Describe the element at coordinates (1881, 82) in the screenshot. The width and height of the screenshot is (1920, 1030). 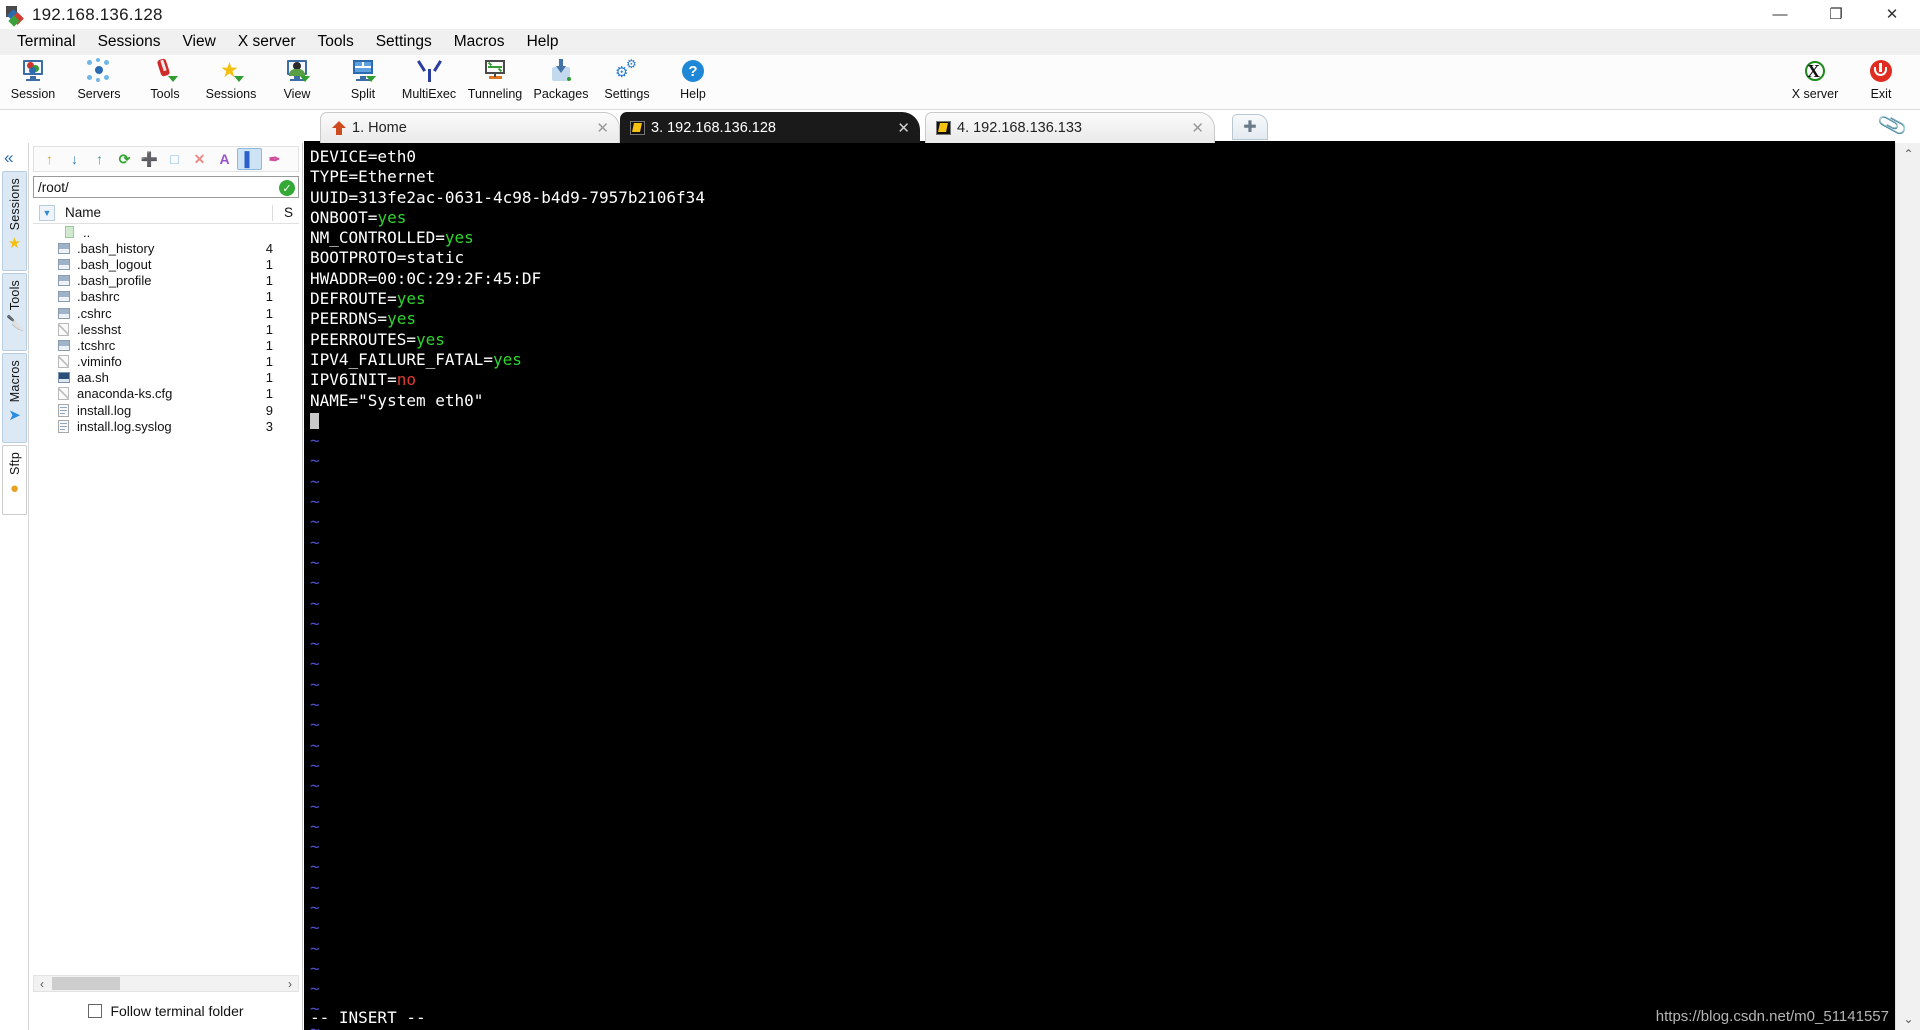
I see `toolbar-button-exit: Exit` at that location.